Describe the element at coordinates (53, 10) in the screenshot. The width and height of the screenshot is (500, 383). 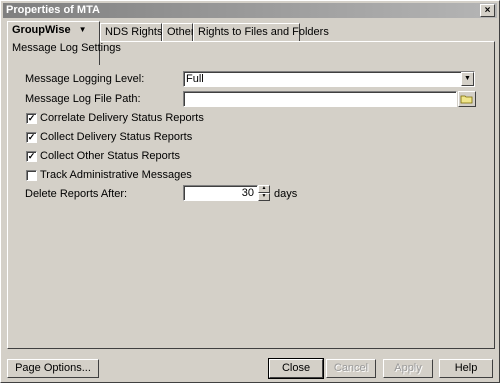
I see `window-title: Properties of MTA` at that location.